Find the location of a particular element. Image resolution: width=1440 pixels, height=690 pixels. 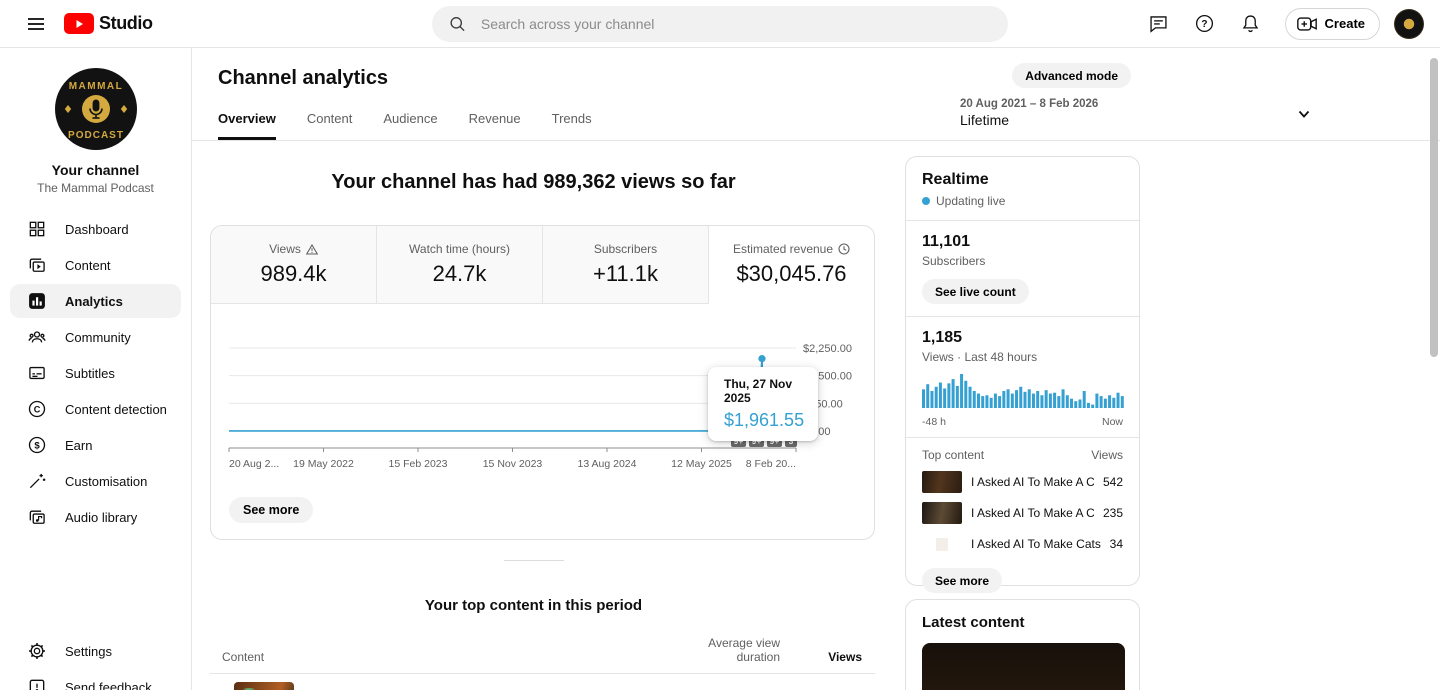

tooltip-date: Thu, 27 Nov 2025 is located at coordinates (758, 391).